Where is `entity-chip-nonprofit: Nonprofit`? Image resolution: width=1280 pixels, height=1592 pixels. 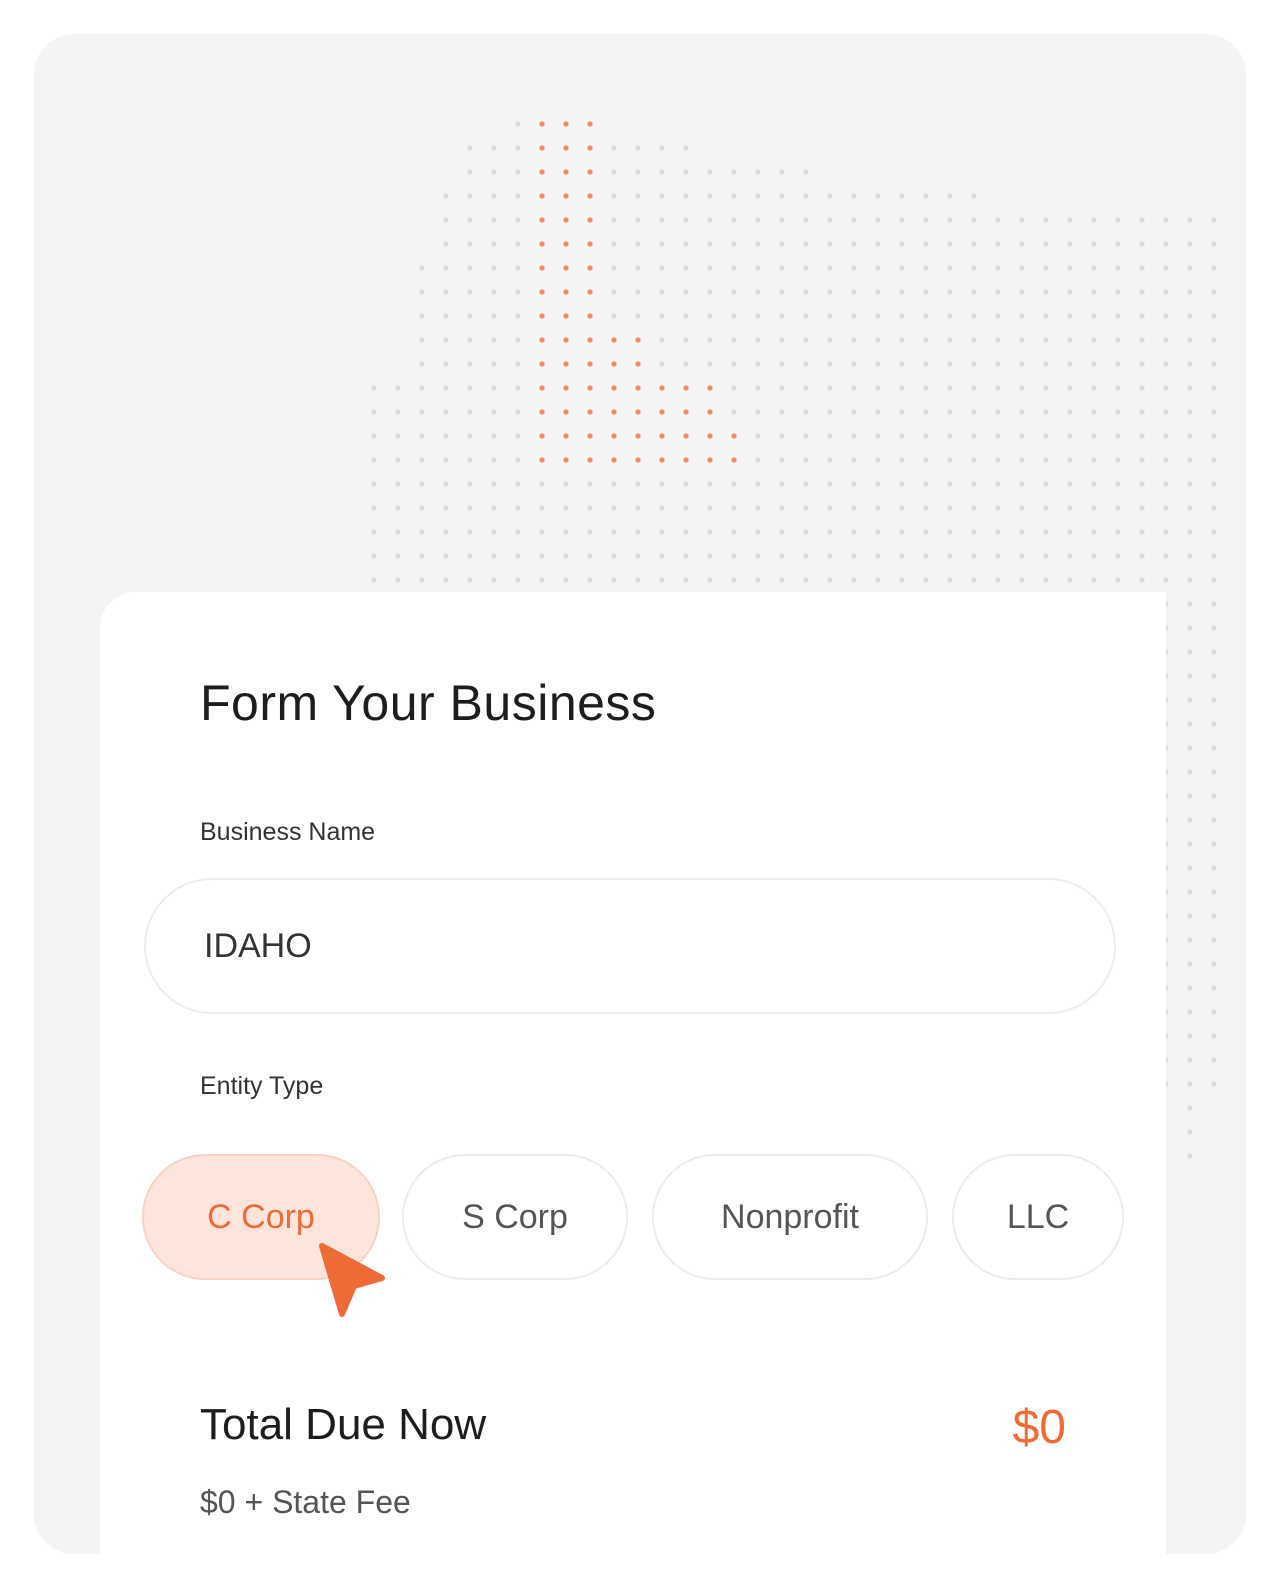
entity-chip-nonprofit: Nonprofit is located at coordinates (790, 1217).